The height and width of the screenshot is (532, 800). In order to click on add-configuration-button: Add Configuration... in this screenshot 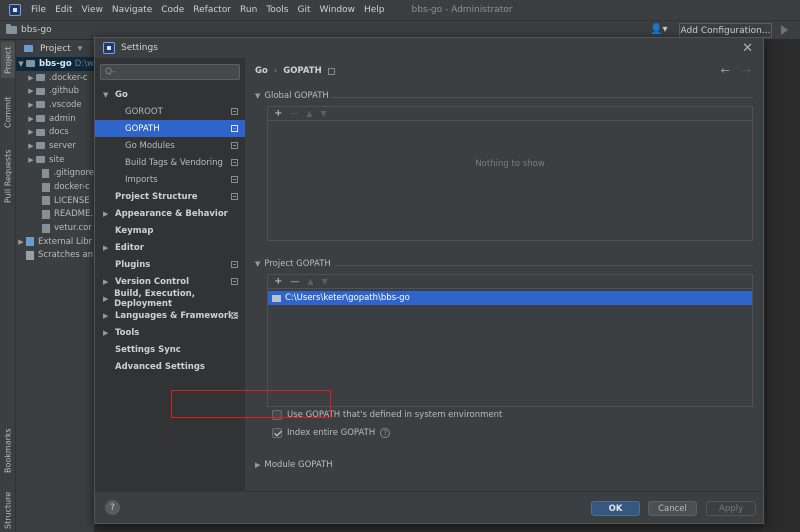, I will do `click(725, 30)`.